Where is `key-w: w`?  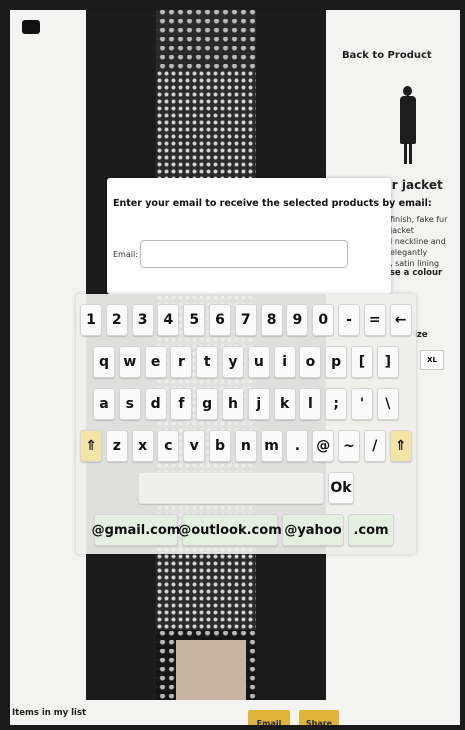 key-w: w is located at coordinates (129, 362).